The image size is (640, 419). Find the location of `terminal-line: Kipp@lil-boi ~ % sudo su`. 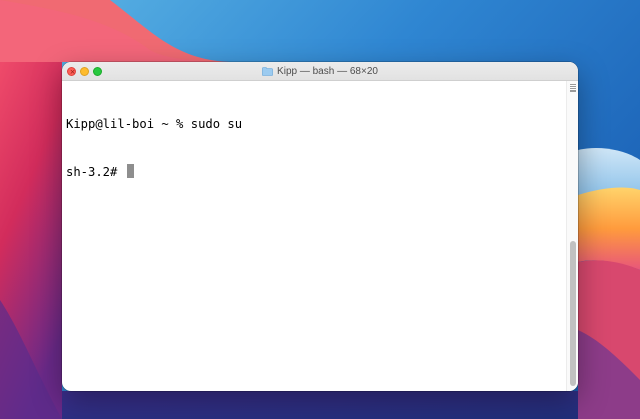

terminal-line: Kipp@lil-boi ~ % sudo su is located at coordinates (154, 124).